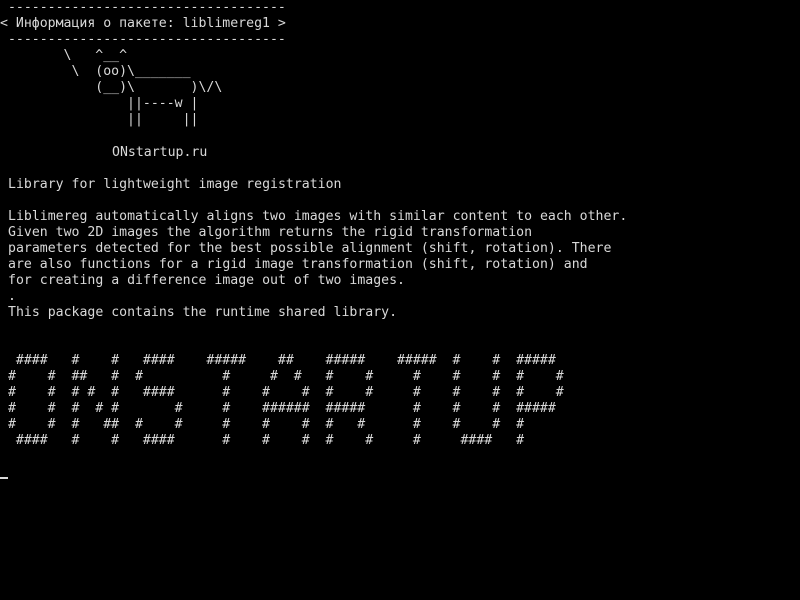 The width and height of the screenshot is (800, 600). What do you see at coordinates (262, 424) in the screenshot?
I see `banner-line: # # # ## # # # # # # # # # # #` at bounding box center [262, 424].